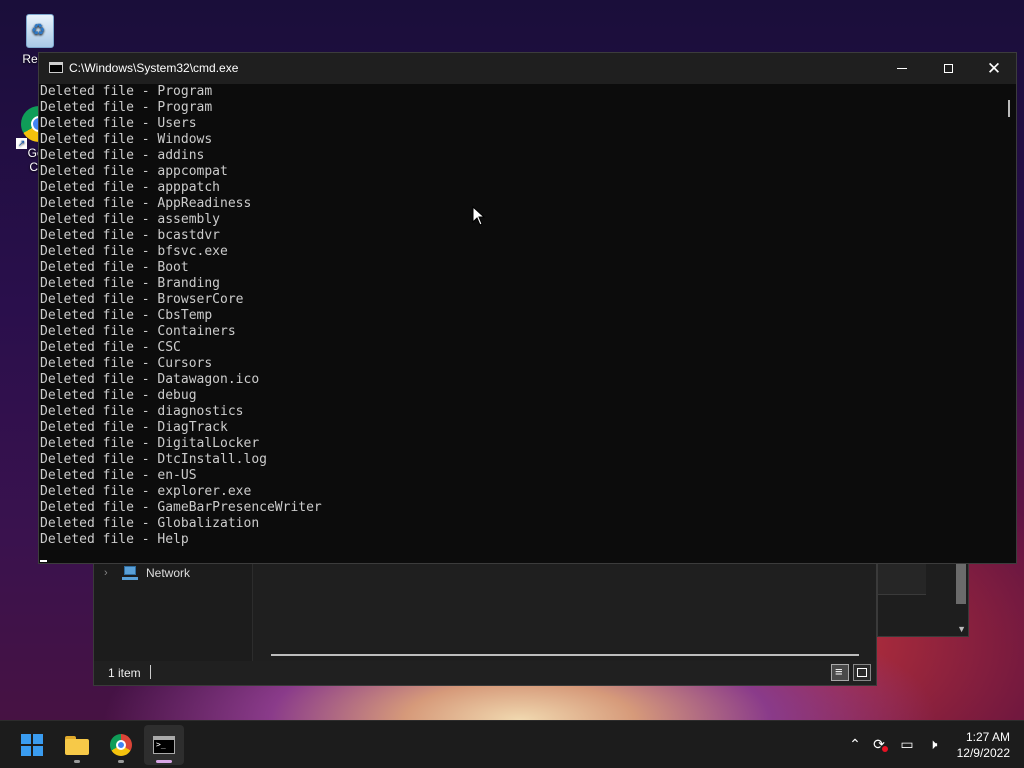 Image resolution: width=1024 pixels, height=768 pixels. Describe the element at coordinates (142, 299) in the screenshot. I see `console-line: Deleted file - BrowserCore` at that location.